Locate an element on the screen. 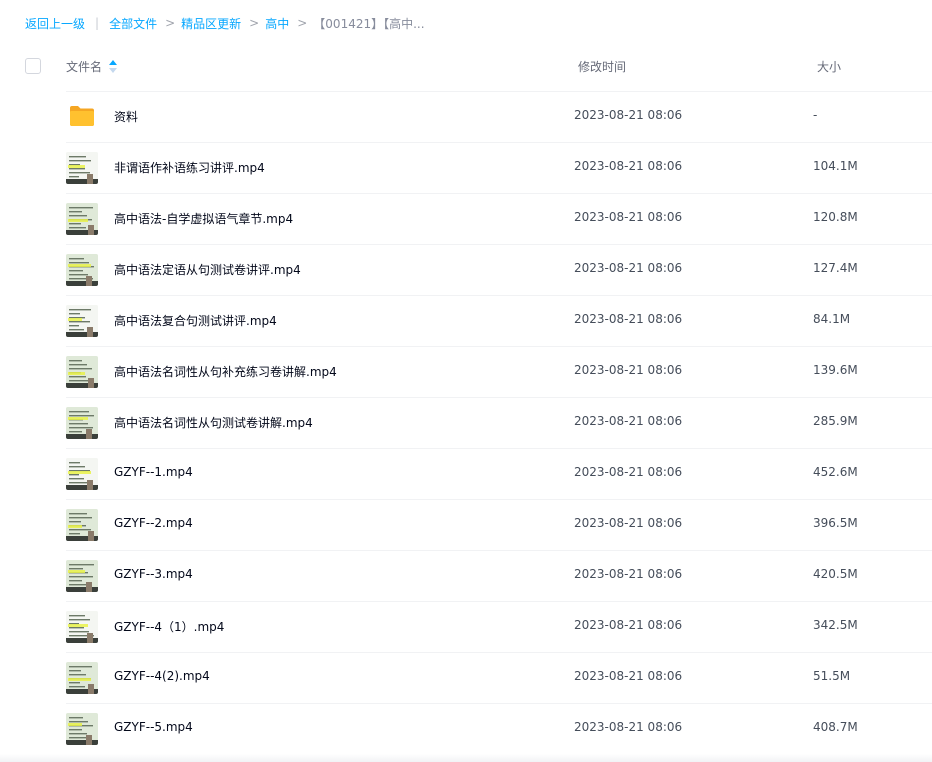 The height and width of the screenshot is (762, 932). file-name: 高中语法定语从句测试卷讲评.mp4 is located at coordinates (207, 269).